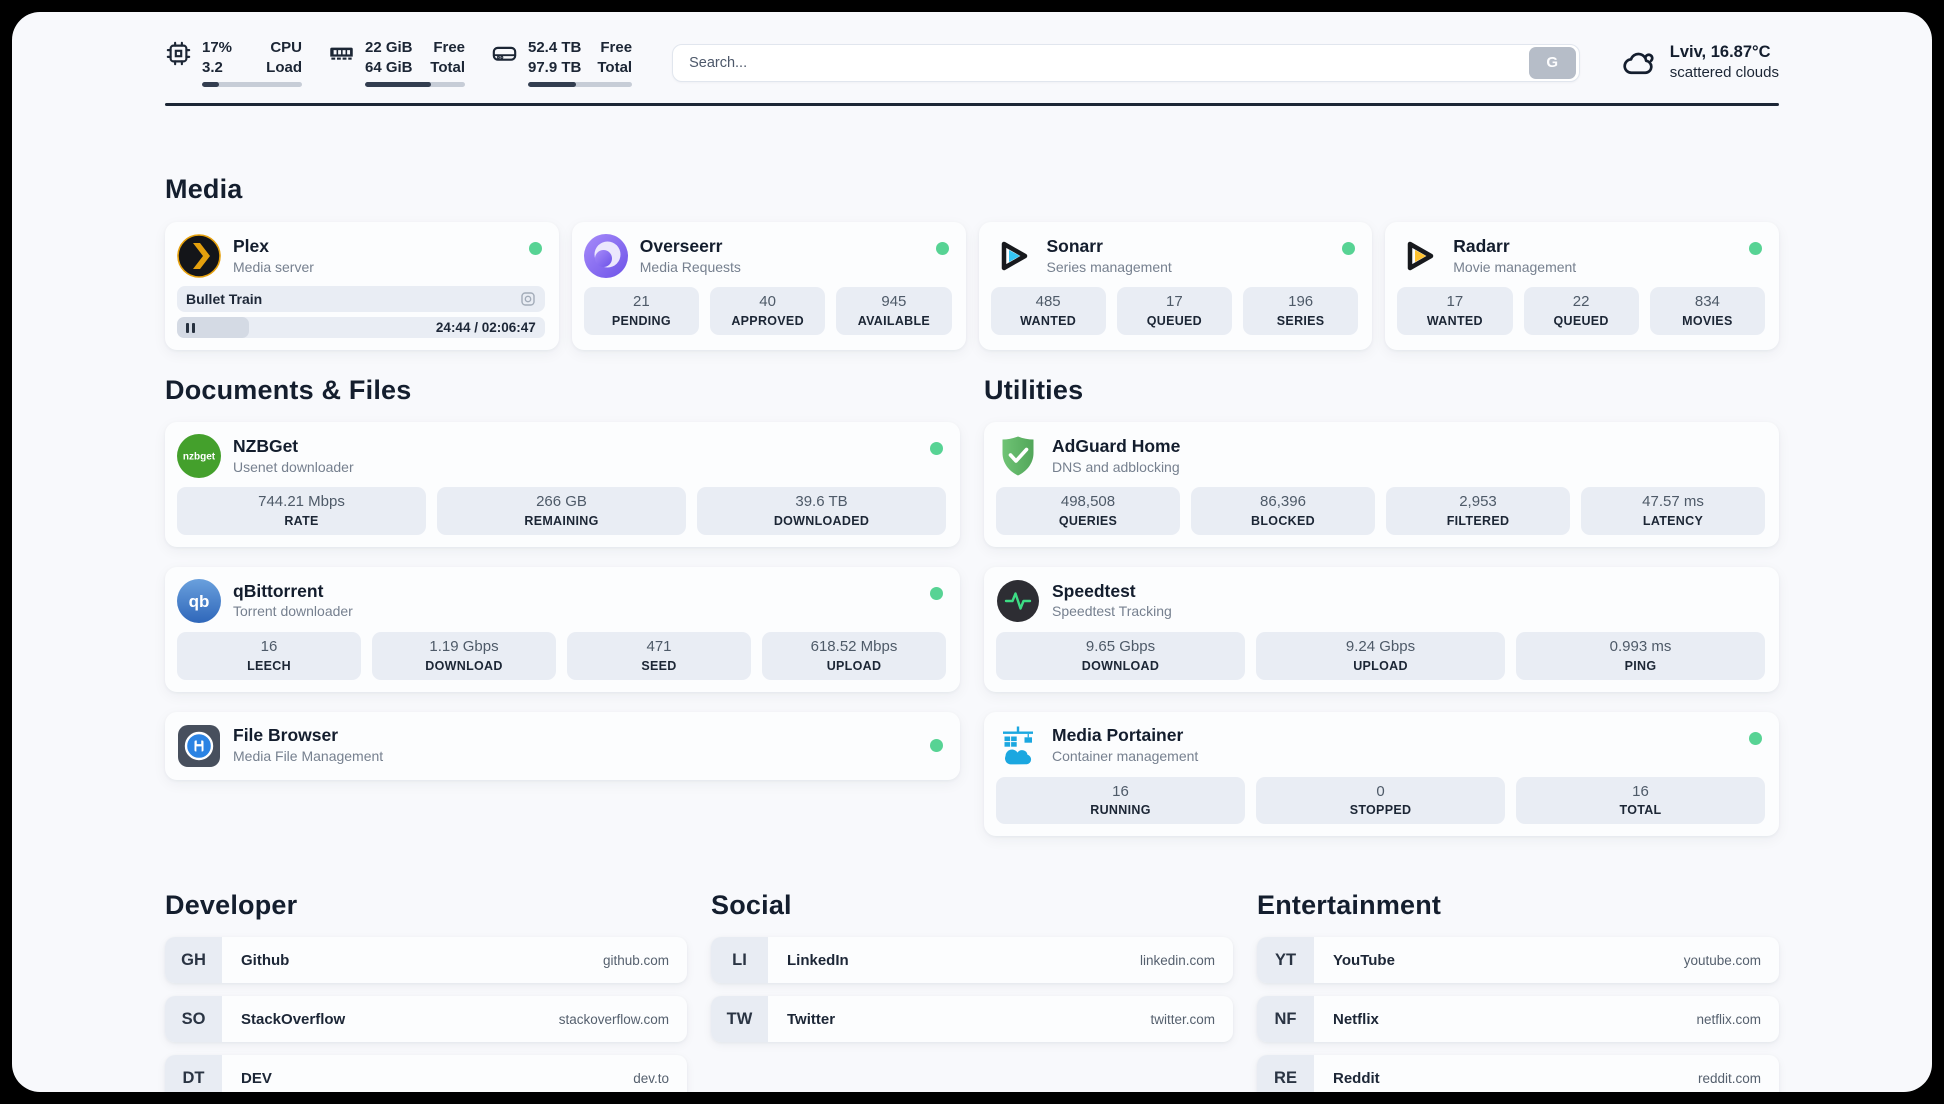 This screenshot has width=1944, height=1104. What do you see at coordinates (1048, 311) in the screenshot?
I see `stat-box: 485 WANTED` at bounding box center [1048, 311].